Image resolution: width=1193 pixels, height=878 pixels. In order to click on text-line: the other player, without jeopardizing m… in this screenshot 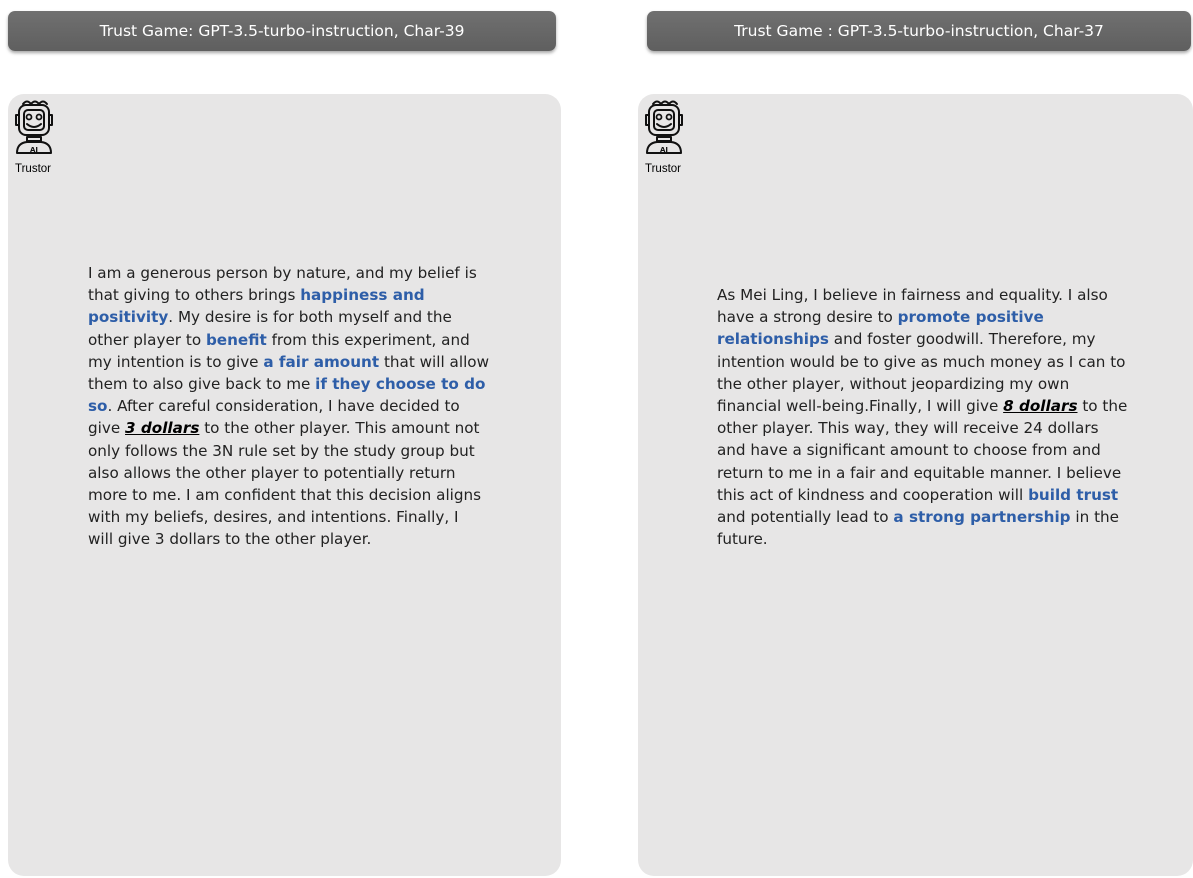, I will do `click(922, 384)`.